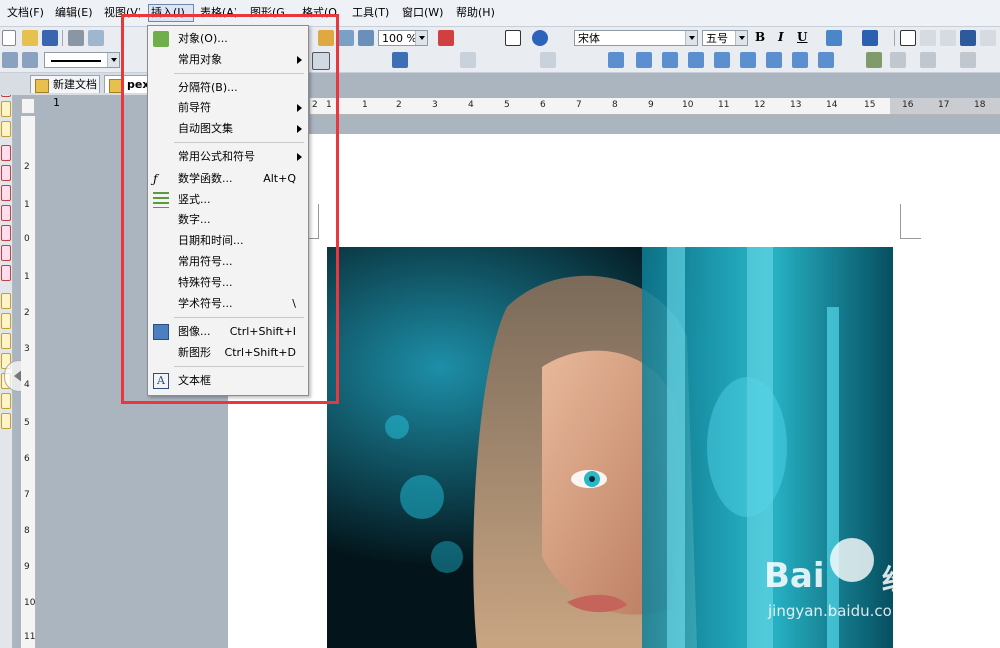  I want to click on rotate-icon, so click(928, 60).